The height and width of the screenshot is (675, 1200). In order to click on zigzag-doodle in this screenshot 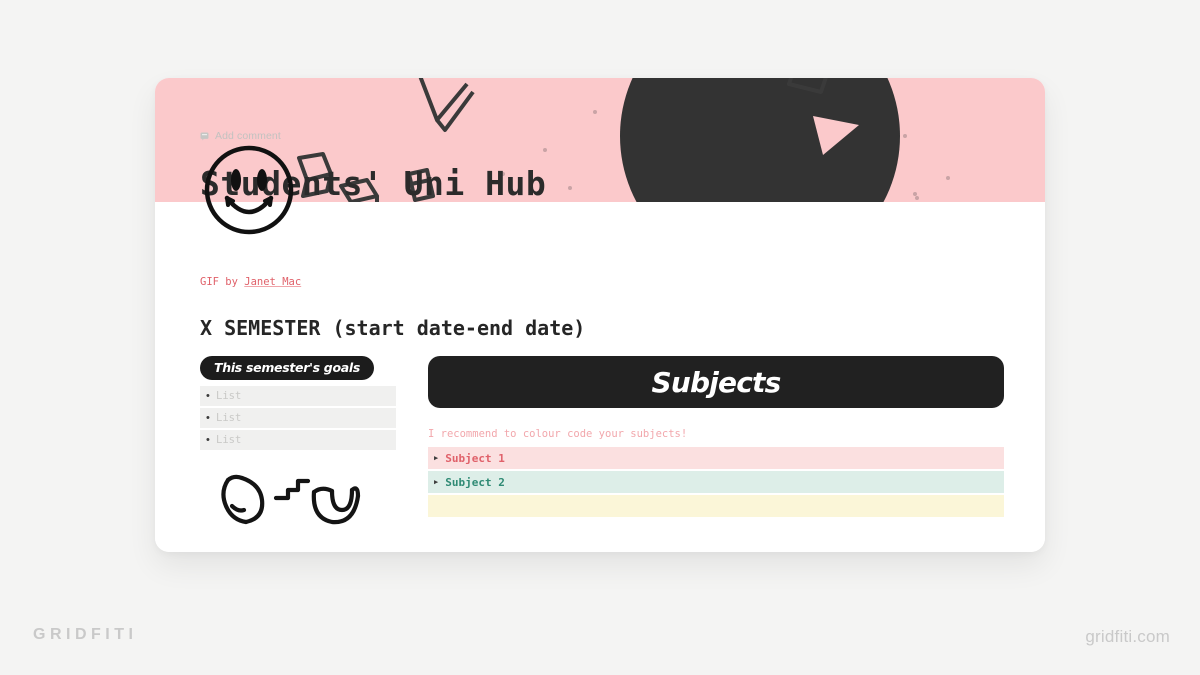, I will do `click(292, 489)`.